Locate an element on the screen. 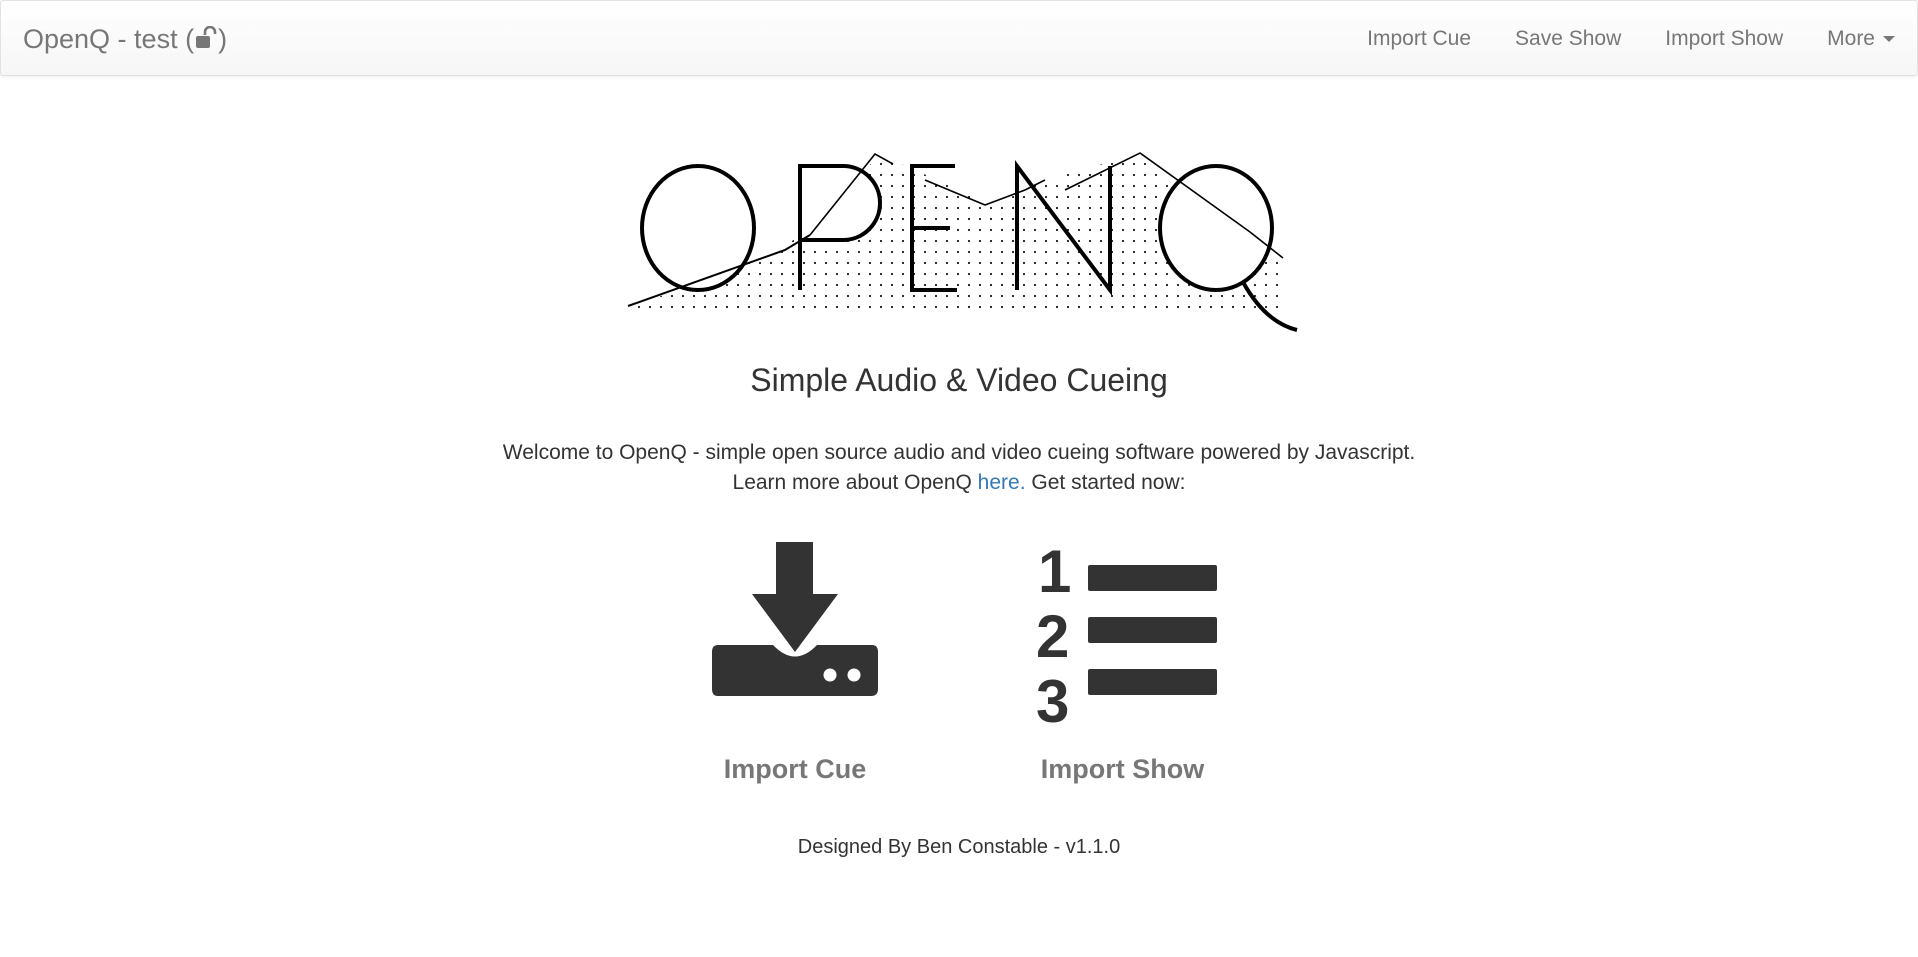 This screenshot has width=1918, height=957. svg-text: 1 is located at coordinates (1054, 572).